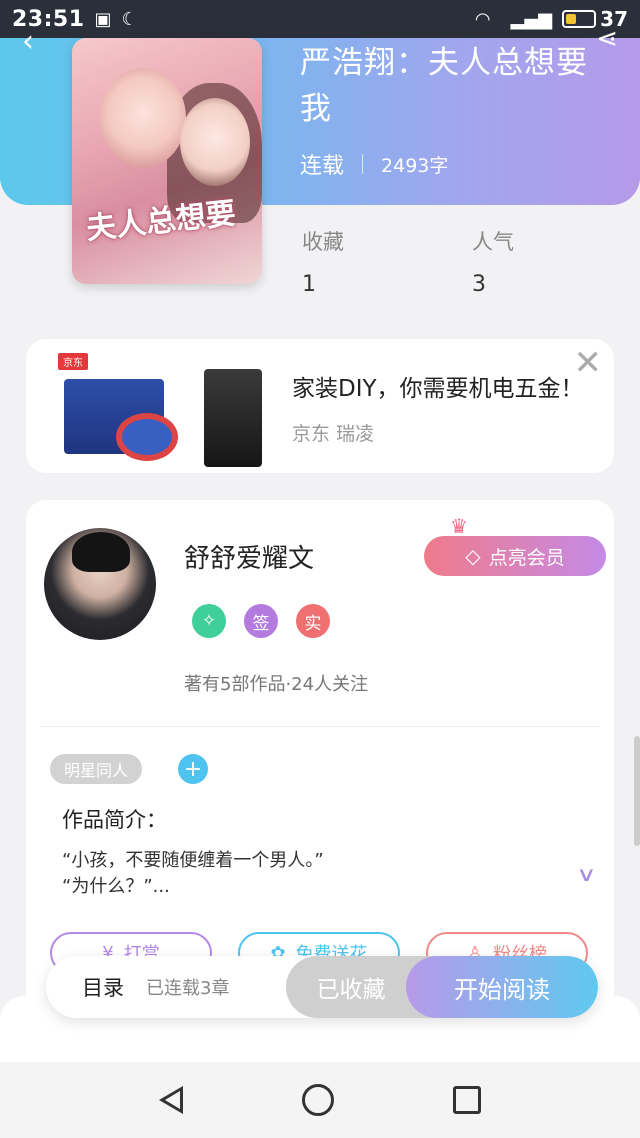  I want to click on vip-label: 点亮会员, so click(526, 557).